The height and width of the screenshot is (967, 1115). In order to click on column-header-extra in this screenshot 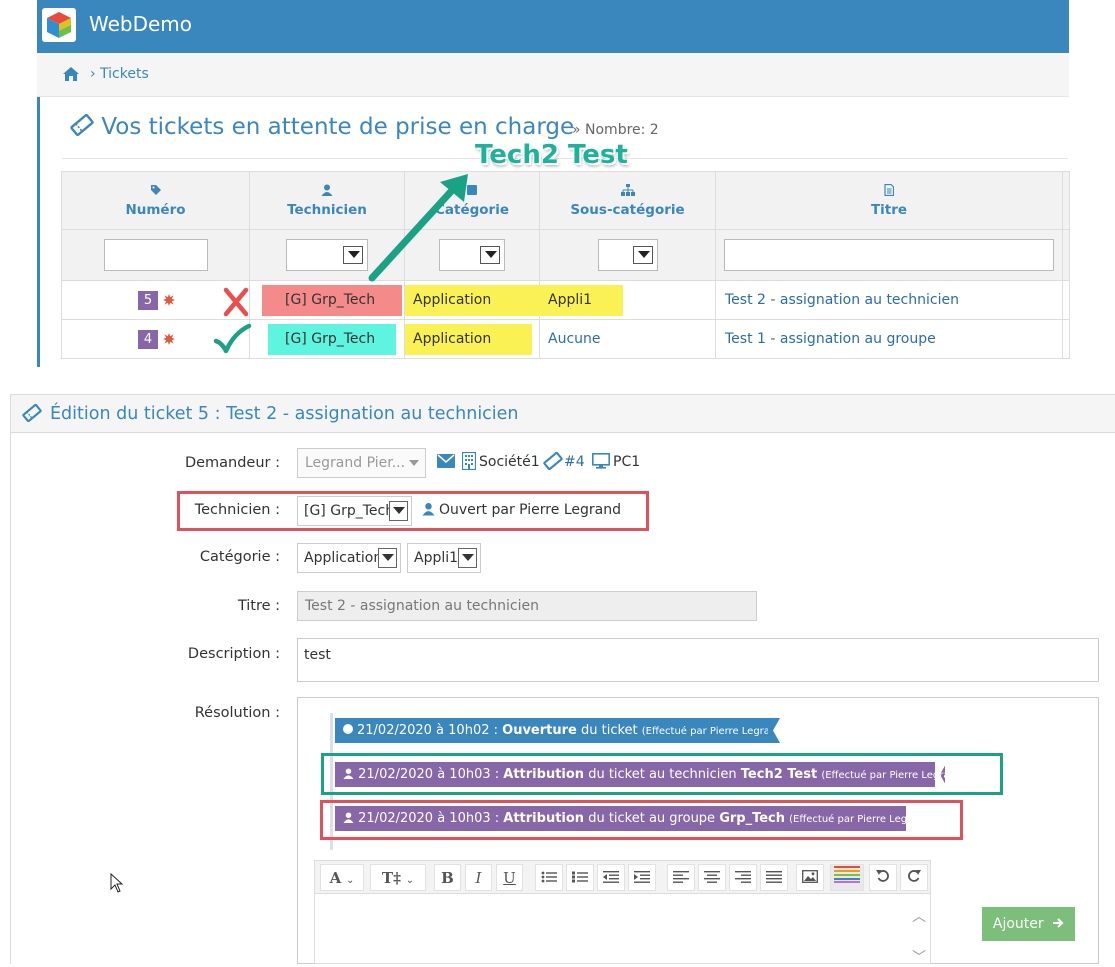, I will do `click(1066, 200)`.